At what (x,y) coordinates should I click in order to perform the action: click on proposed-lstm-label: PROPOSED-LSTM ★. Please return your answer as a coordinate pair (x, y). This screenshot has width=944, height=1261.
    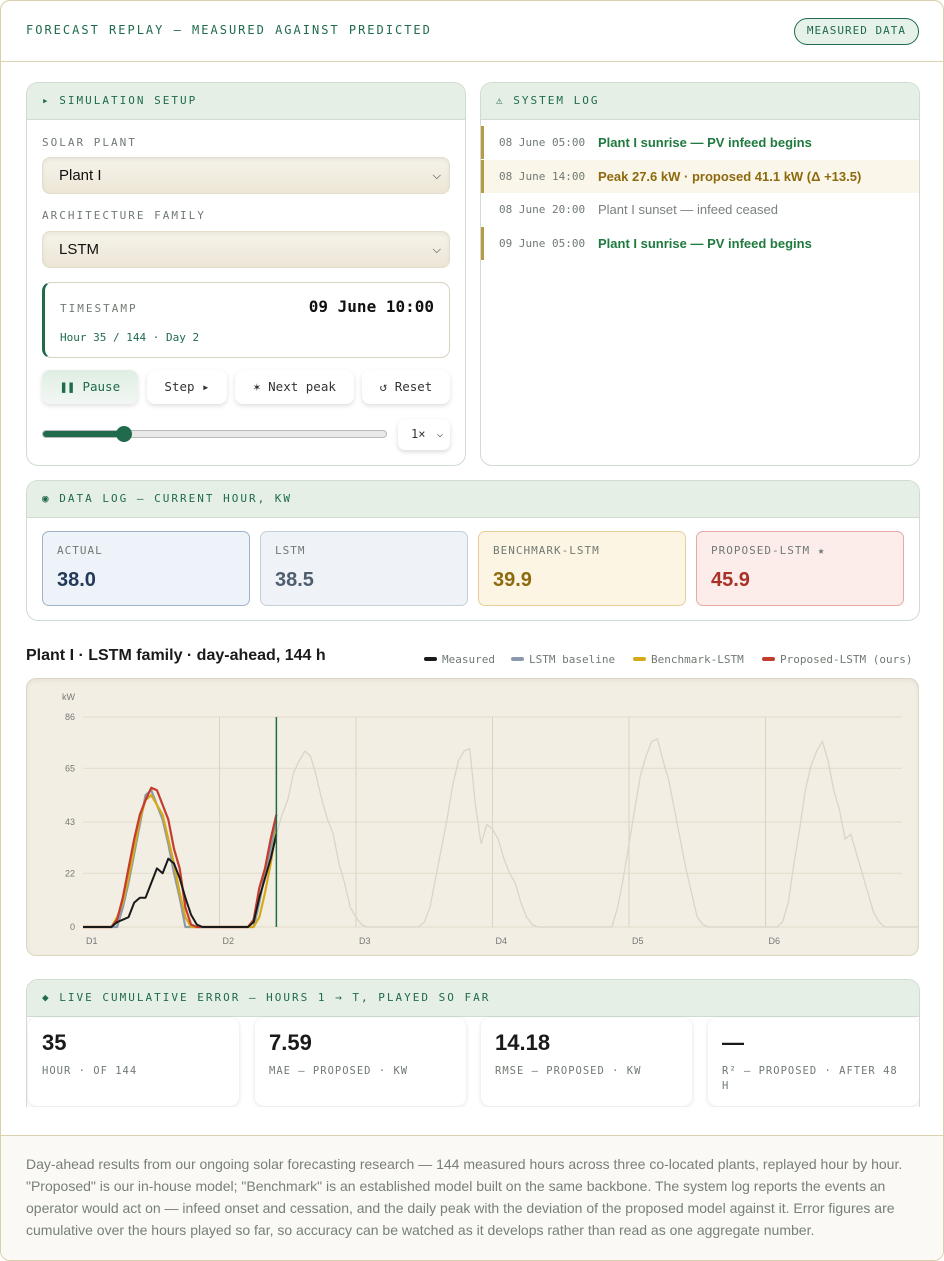
    Looking at the image, I should click on (768, 550).